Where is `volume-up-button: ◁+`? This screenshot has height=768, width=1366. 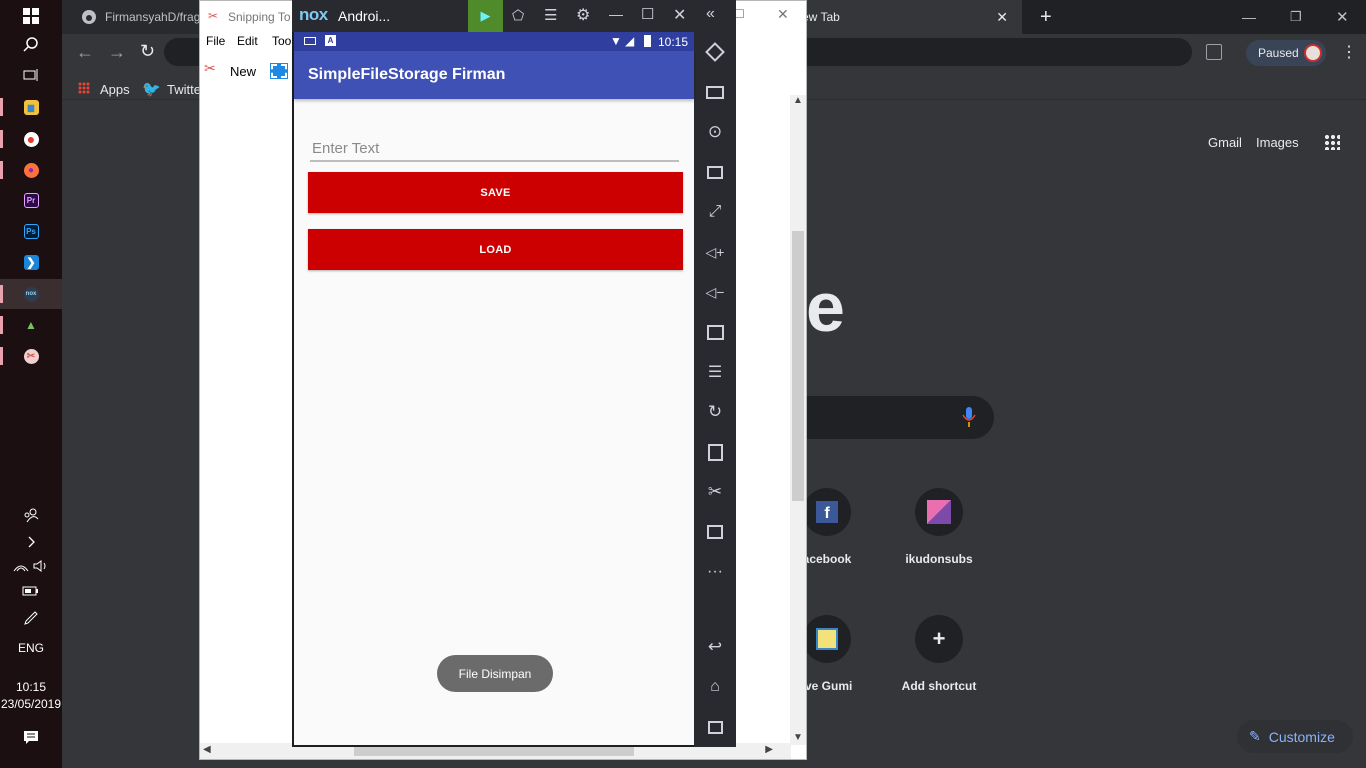 volume-up-button: ◁+ is located at coordinates (715, 252).